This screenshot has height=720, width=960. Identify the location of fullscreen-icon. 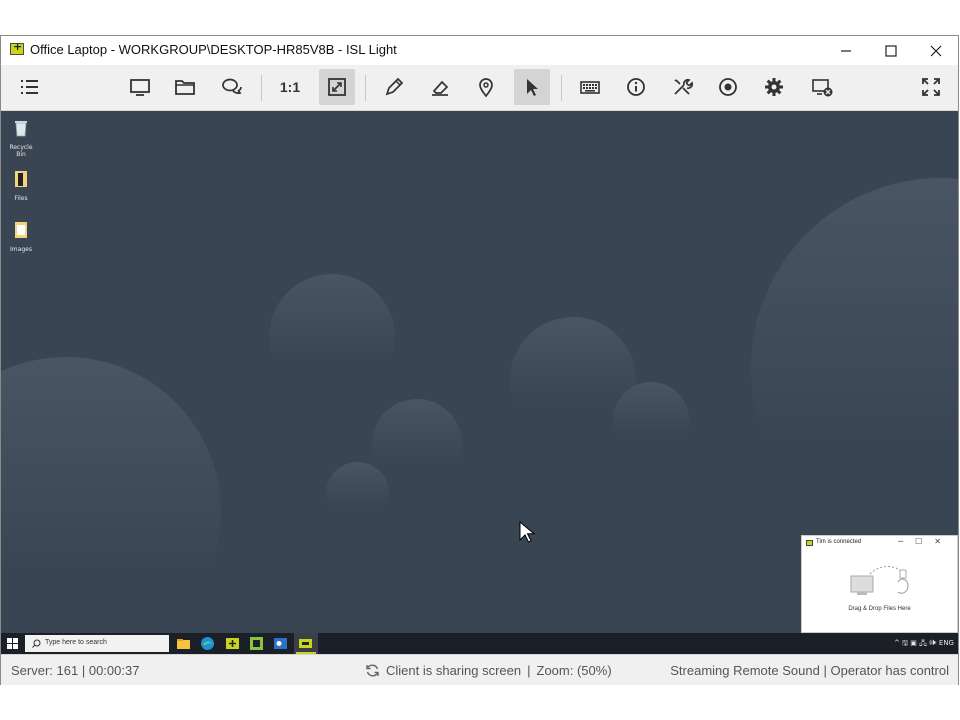
(931, 87).